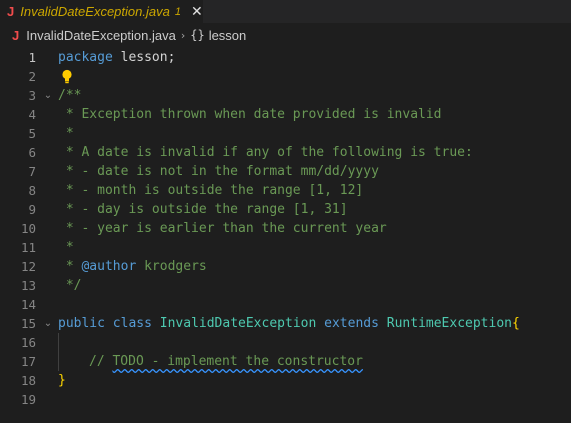  Describe the element at coordinates (144, 57) in the screenshot. I see `package-name: lesson` at that location.